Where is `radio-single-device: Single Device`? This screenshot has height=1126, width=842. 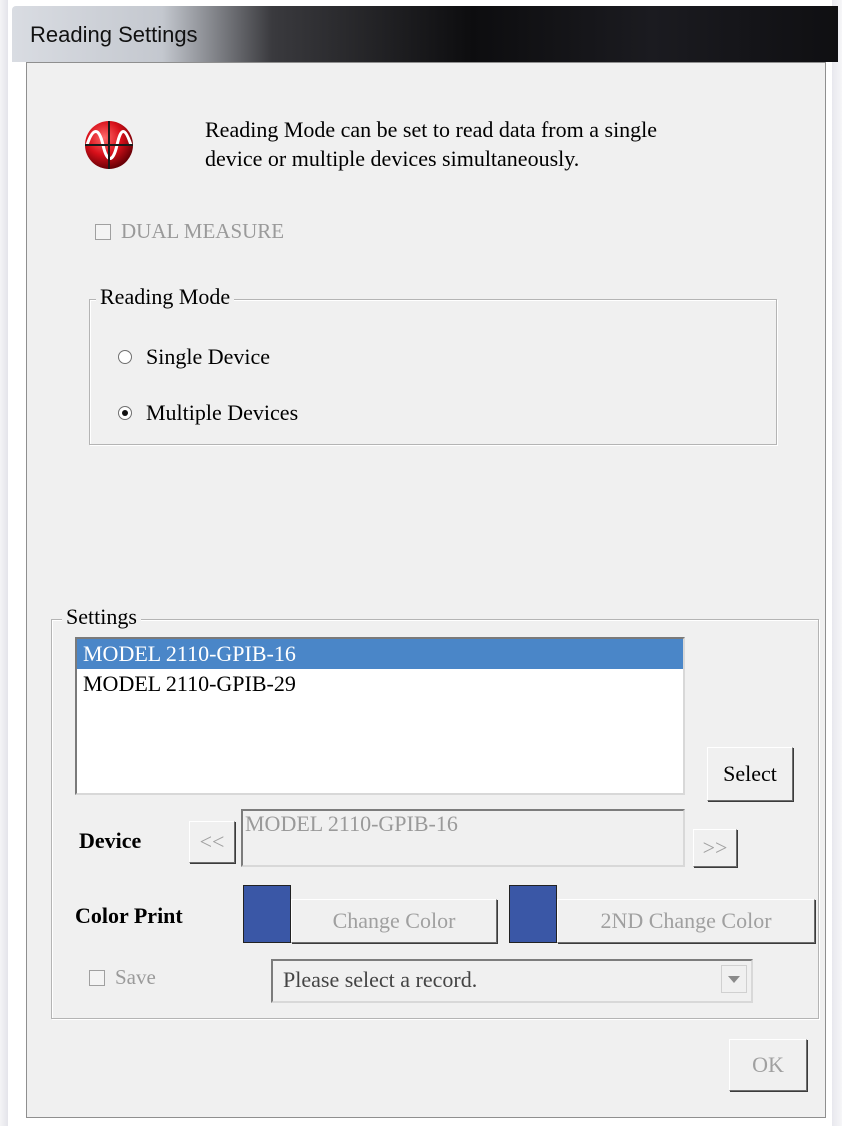 radio-single-device: Single Device is located at coordinates (194, 357).